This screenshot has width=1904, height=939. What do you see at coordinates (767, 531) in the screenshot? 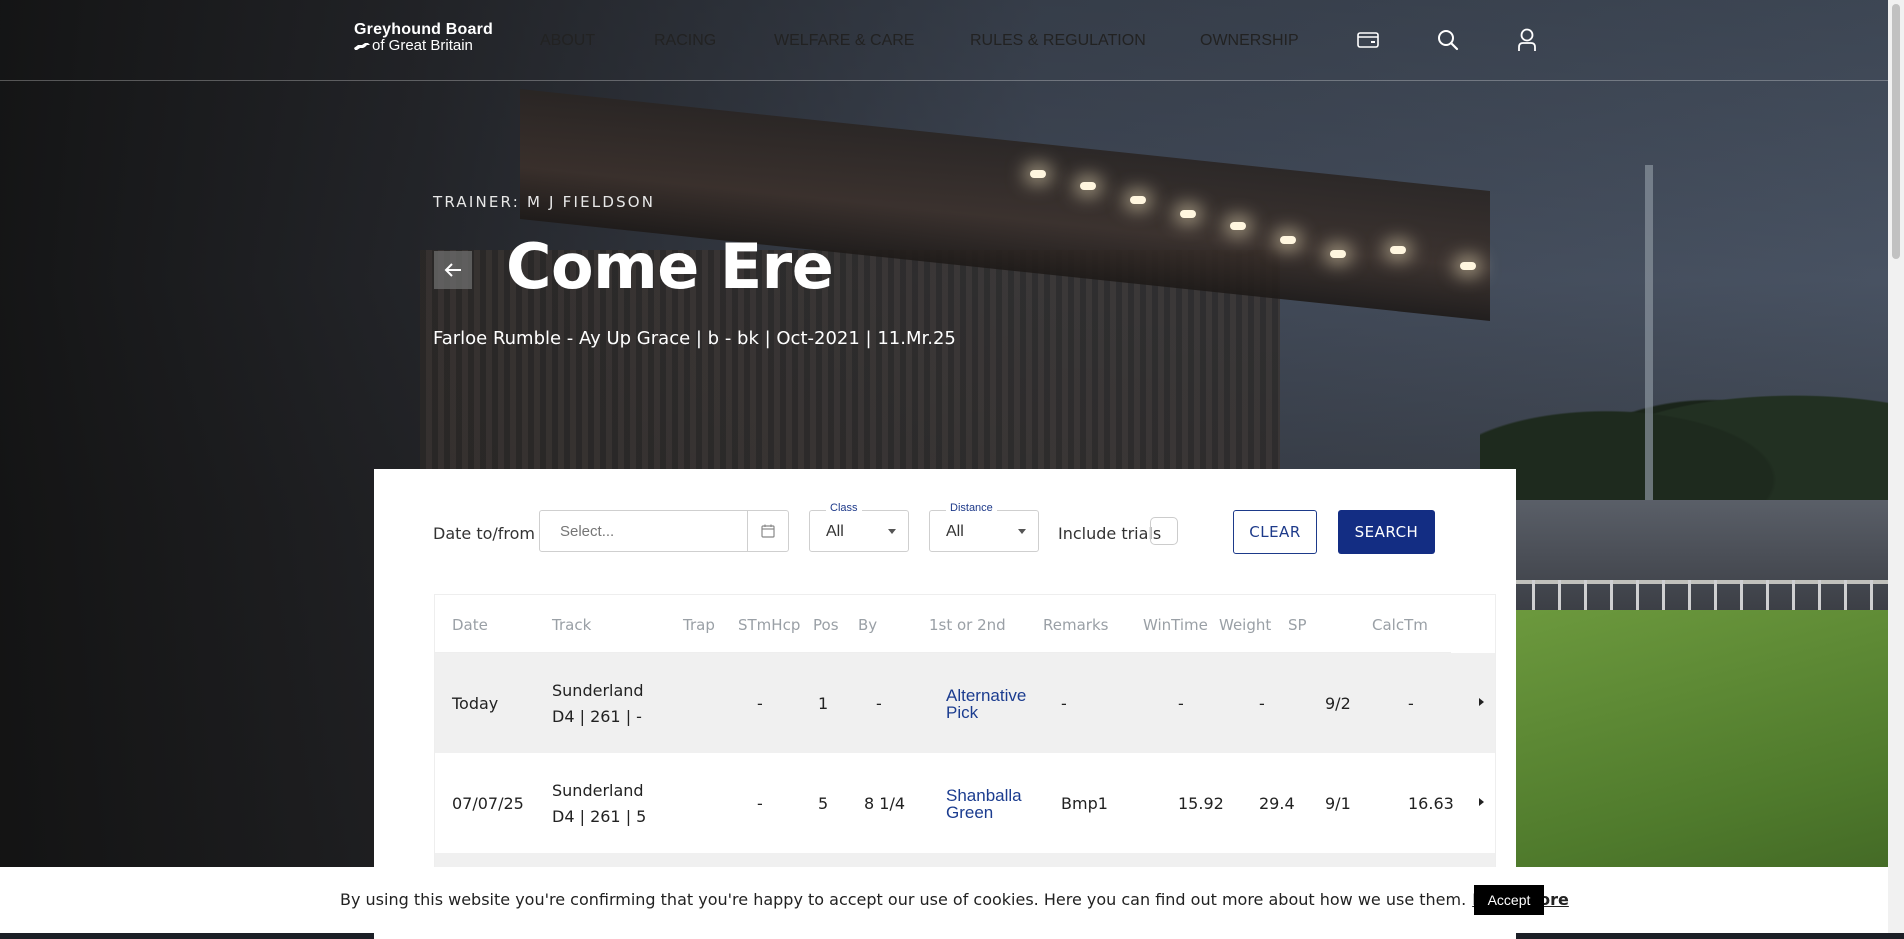
I see `calendar-icon` at bounding box center [767, 531].